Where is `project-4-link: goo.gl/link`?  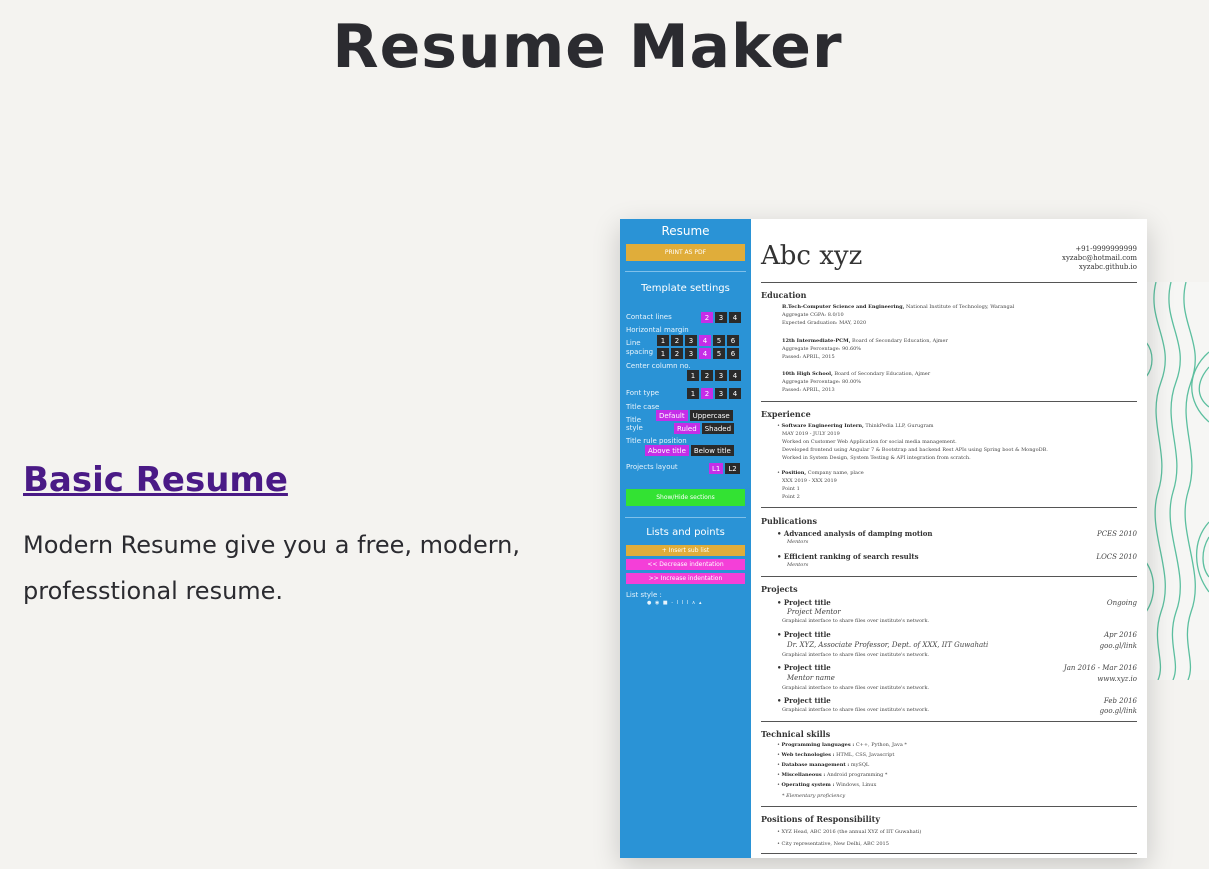 project-4-link: goo.gl/link is located at coordinates (1118, 711).